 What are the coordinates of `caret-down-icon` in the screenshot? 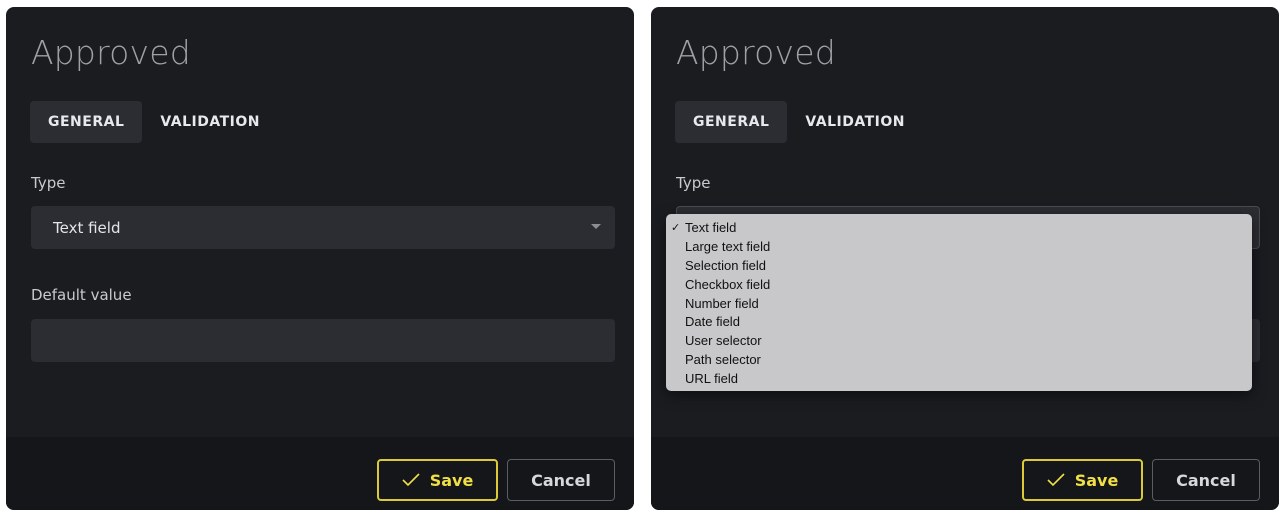 It's located at (596, 226).